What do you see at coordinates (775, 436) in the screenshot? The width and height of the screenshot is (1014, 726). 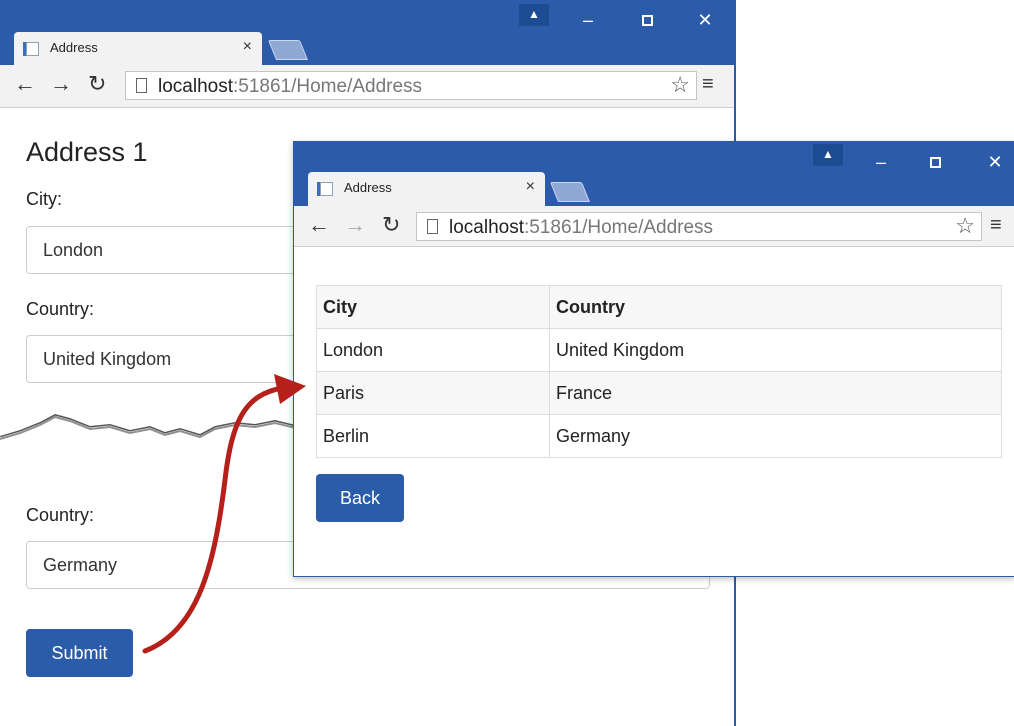 I see `cell-country: Germany` at bounding box center [775, 436].